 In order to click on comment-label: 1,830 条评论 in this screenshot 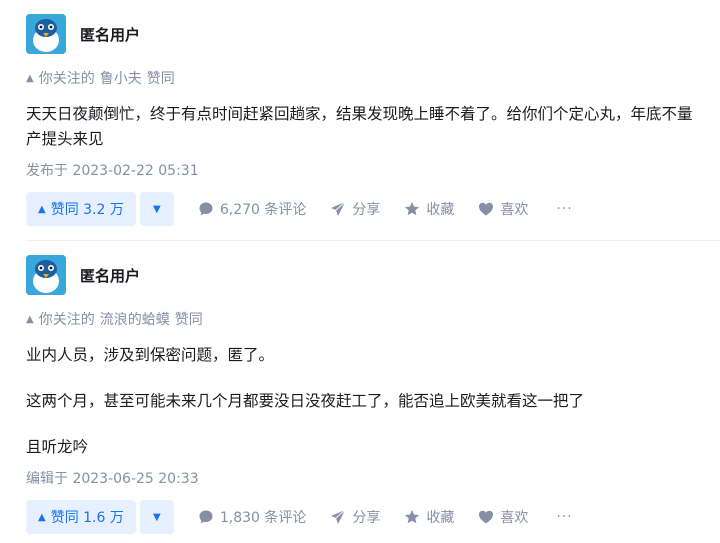, I will do `click(263, 518)`.